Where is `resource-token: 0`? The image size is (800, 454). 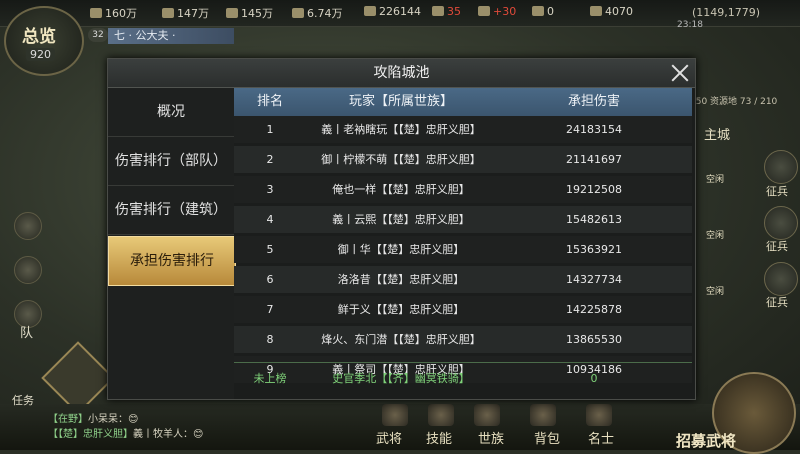
resource-token: 0 is located at coordinates (543, 11).